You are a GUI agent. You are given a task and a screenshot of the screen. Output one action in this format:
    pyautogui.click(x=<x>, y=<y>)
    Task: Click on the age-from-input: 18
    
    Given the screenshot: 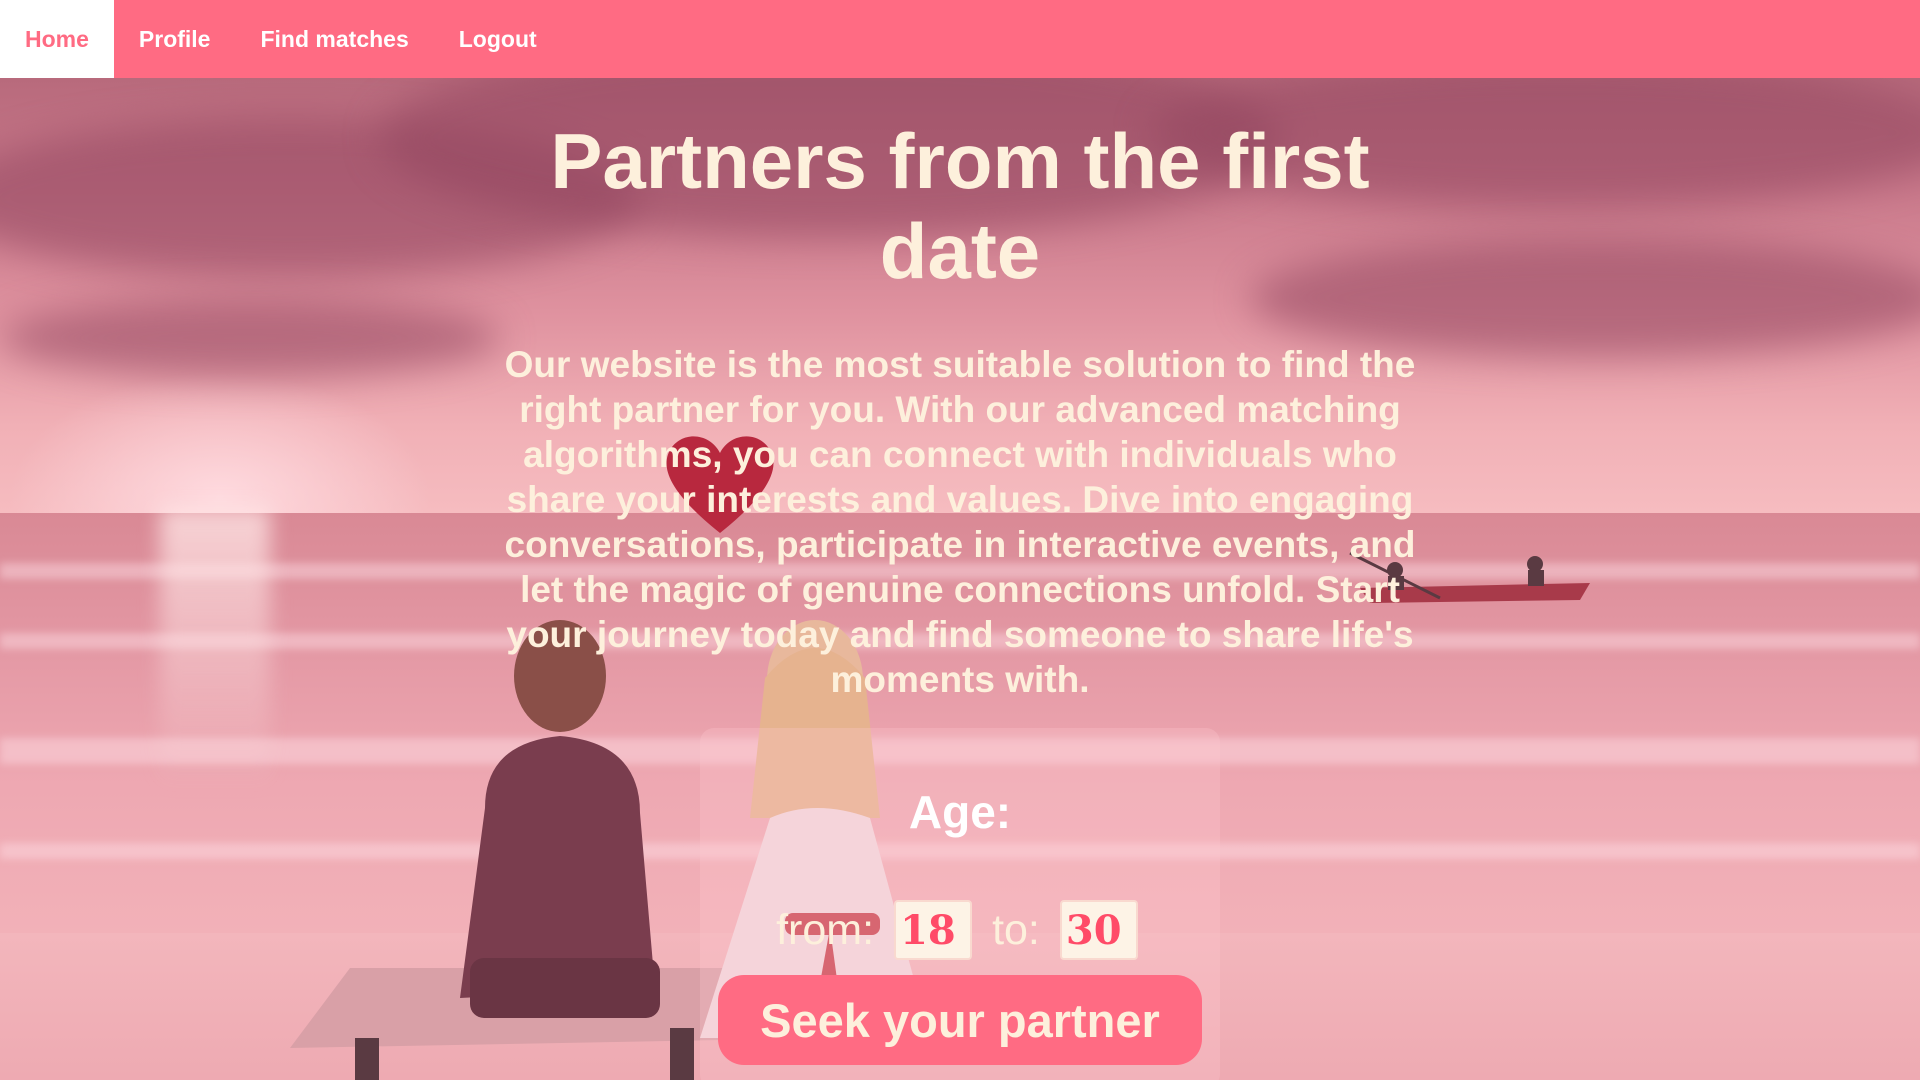 What is the action you would take?
    pyautogui.click(x=933, y=930)
    